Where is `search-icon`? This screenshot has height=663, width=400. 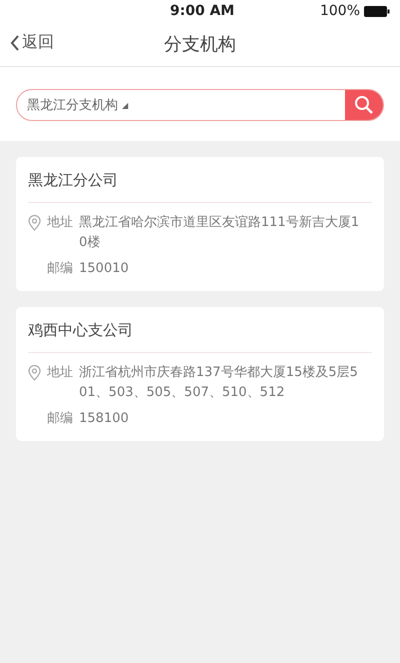
search-icon is located at coordinates (364, 105).